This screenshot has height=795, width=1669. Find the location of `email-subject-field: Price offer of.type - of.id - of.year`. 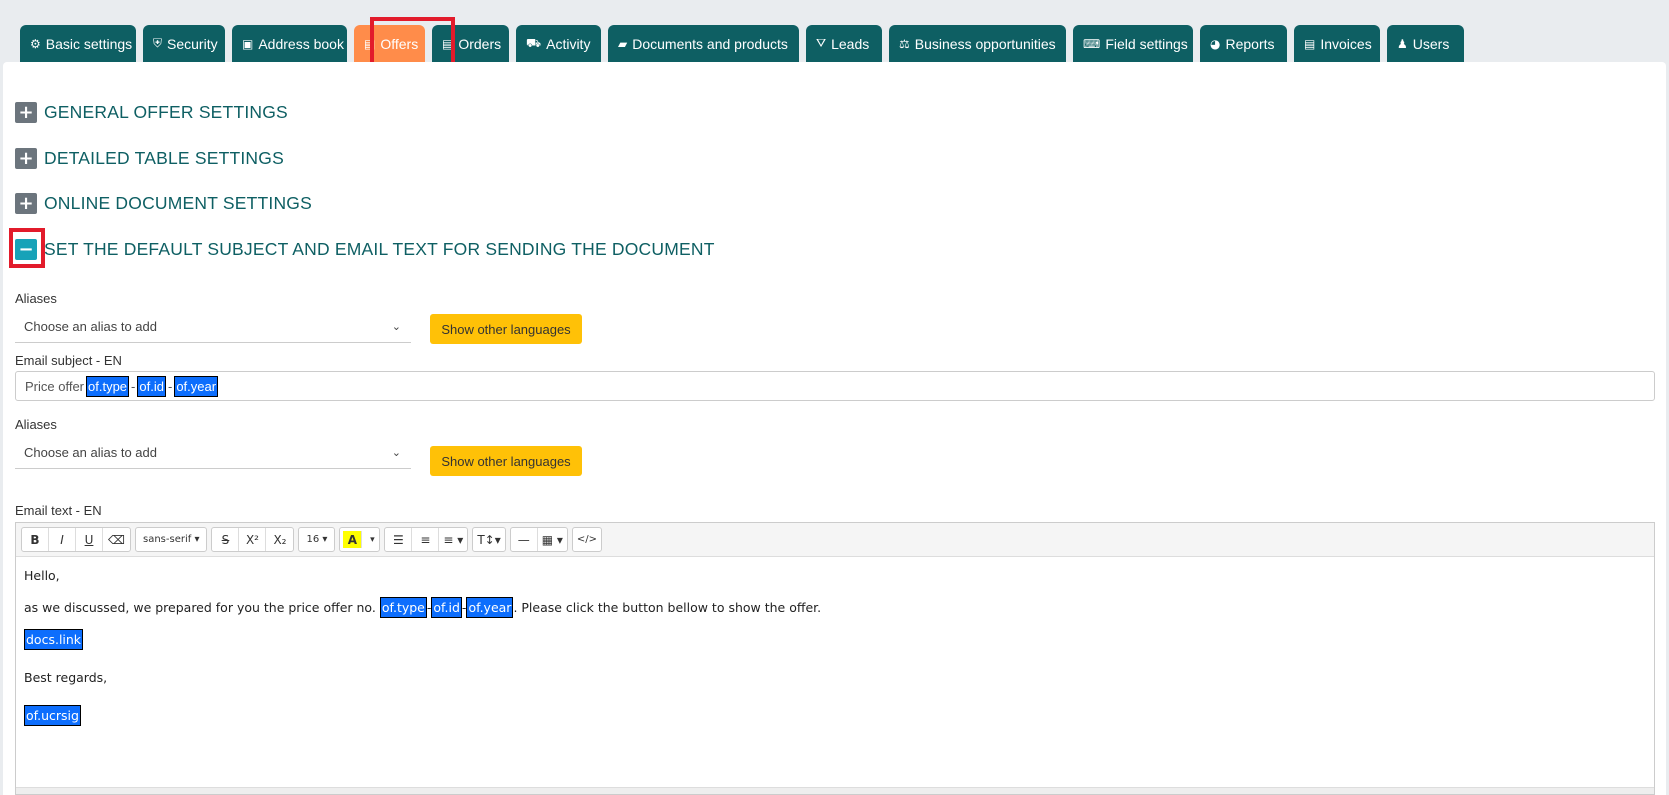

email-subject-field: Price offer of.type - of.id - of.year is located at coordinates (835, 386).